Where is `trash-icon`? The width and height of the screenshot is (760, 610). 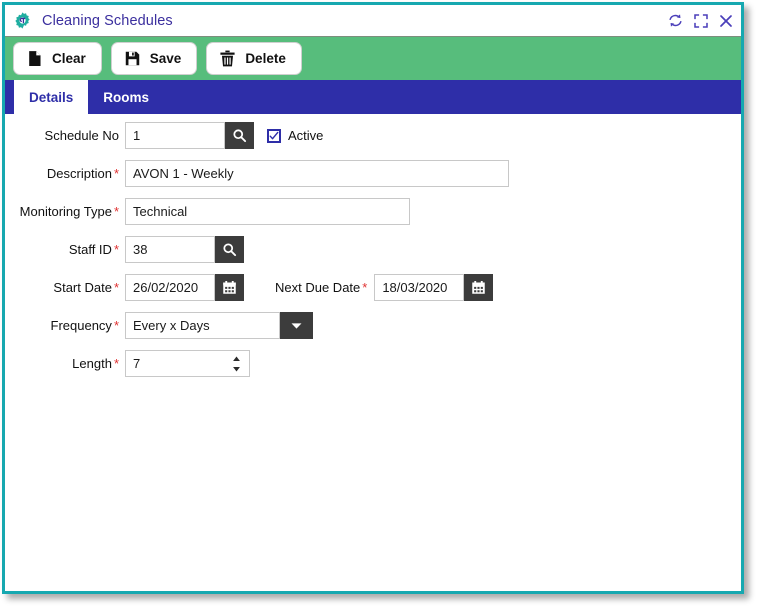
trash-icon is located at coordinates (227, 58).